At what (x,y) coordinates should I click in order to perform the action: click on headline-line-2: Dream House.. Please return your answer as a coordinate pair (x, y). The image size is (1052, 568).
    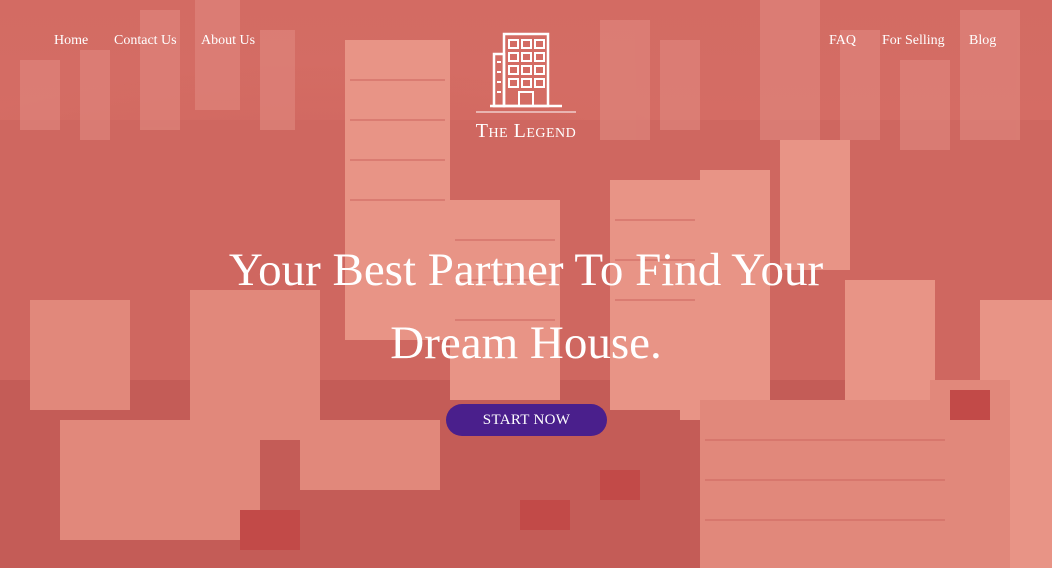
    Looking at the image, I should click on (526, 343).